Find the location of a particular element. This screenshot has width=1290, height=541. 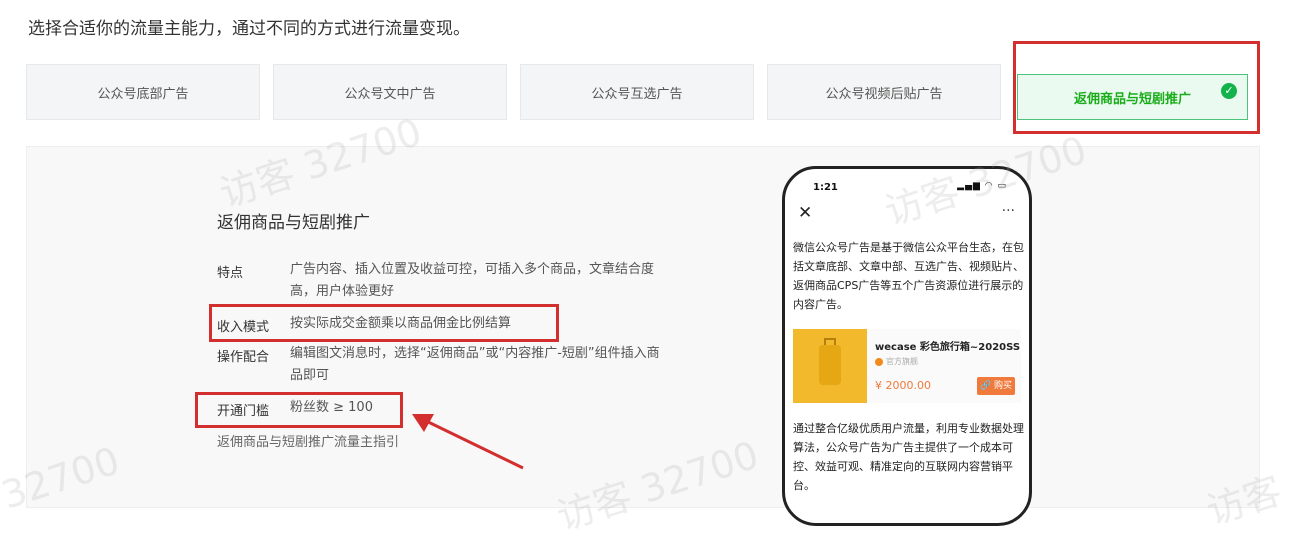

product-card: wecase 彩色旅行箱~2020SS 官方旗舰 ¥ 2000.00 🔗 购买 is located at coordinates (907, 366).